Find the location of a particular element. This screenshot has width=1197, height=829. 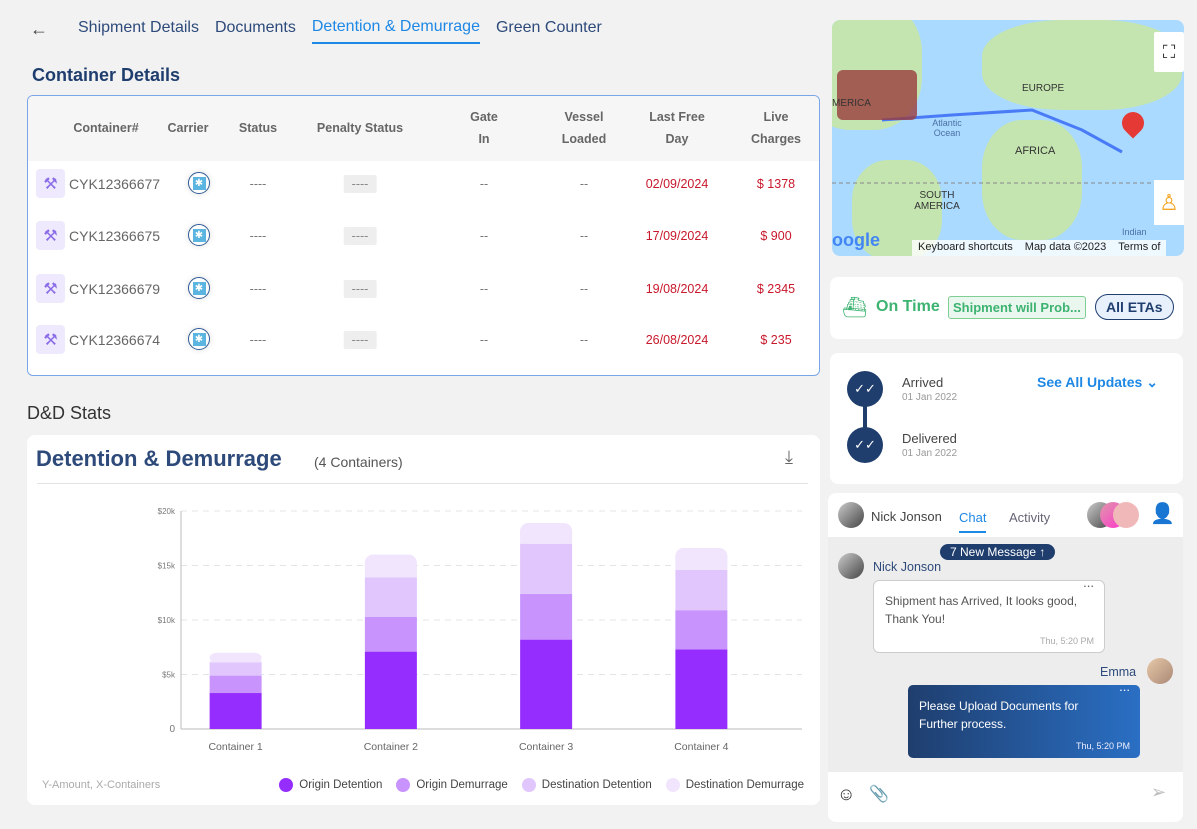

container-id: CYK12366677 is located at coordinates (114, 184).